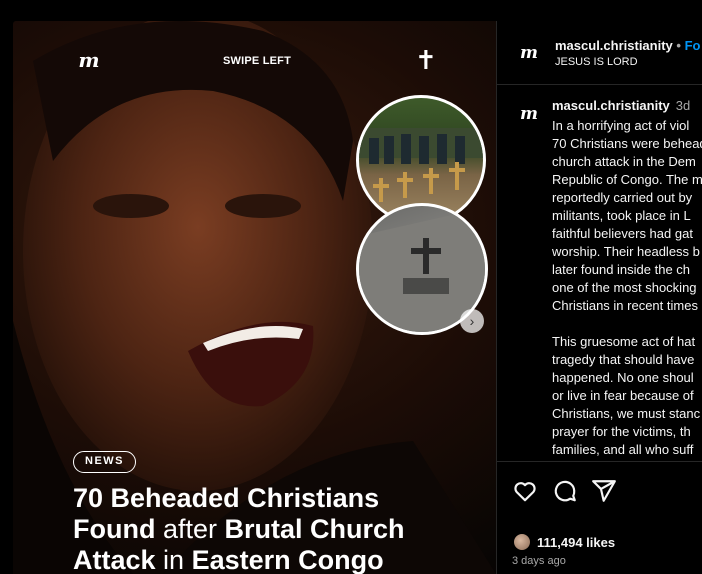 The image size is (702, 574). I want to click on headline-part: Attack, so click(114, 559).